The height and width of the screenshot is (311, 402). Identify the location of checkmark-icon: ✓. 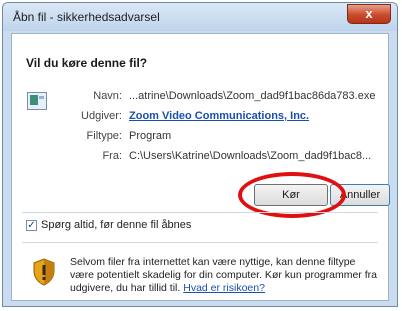
(31, 225).